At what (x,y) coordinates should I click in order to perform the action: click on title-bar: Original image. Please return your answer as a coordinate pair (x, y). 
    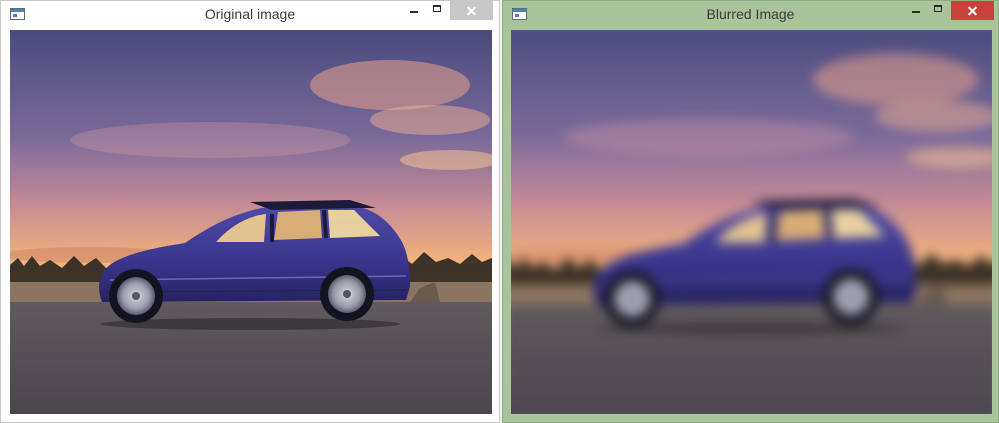
    Looking at the image, I should click on (250, 15).